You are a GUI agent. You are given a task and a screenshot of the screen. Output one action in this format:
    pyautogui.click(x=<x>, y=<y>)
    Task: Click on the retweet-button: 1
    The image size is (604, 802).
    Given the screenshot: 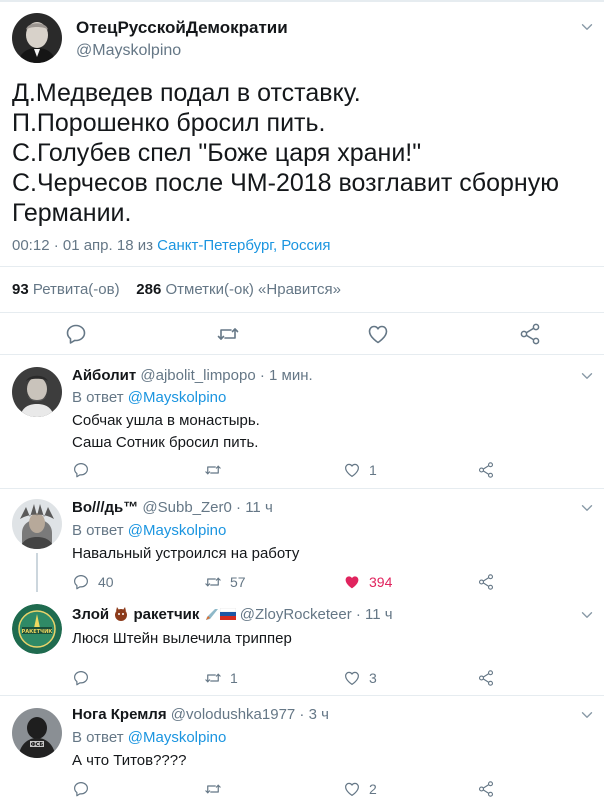 What is the action you would take?
    pyautogui.click(x=221, y=678)
    